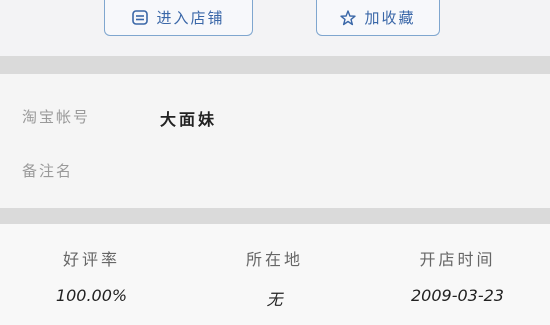 The height and width of the screenshot is (325, 550). What do you see at coordinates (274, 259) in the screenshot?
I see `location-label: 所在地` at bounding box center [274, 259].